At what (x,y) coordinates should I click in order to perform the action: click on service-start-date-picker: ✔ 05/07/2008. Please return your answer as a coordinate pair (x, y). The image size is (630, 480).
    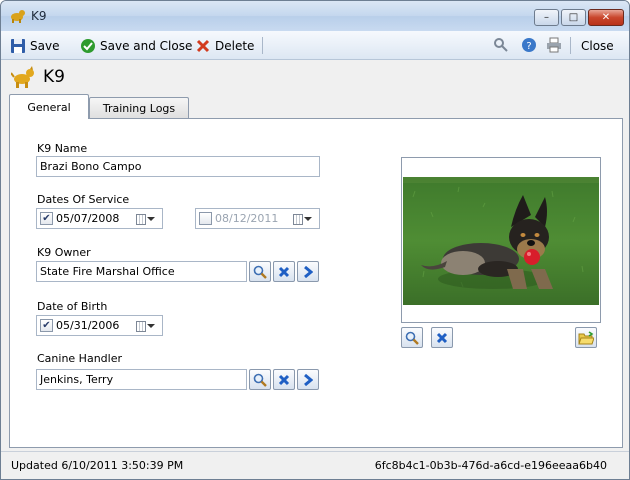
    Looking at the image, I should click on (99, 218).